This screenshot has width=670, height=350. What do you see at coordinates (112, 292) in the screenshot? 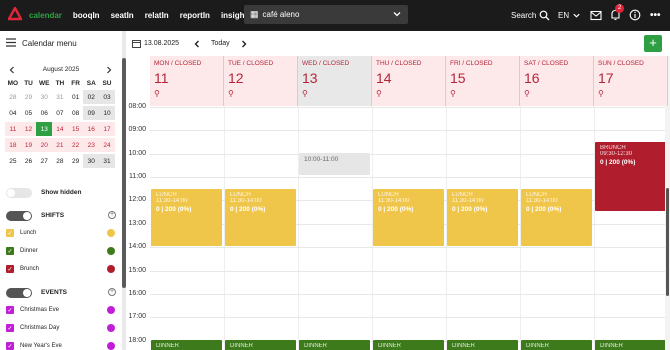
I see `add-event-icon: +` at bounding box center [112, 292].